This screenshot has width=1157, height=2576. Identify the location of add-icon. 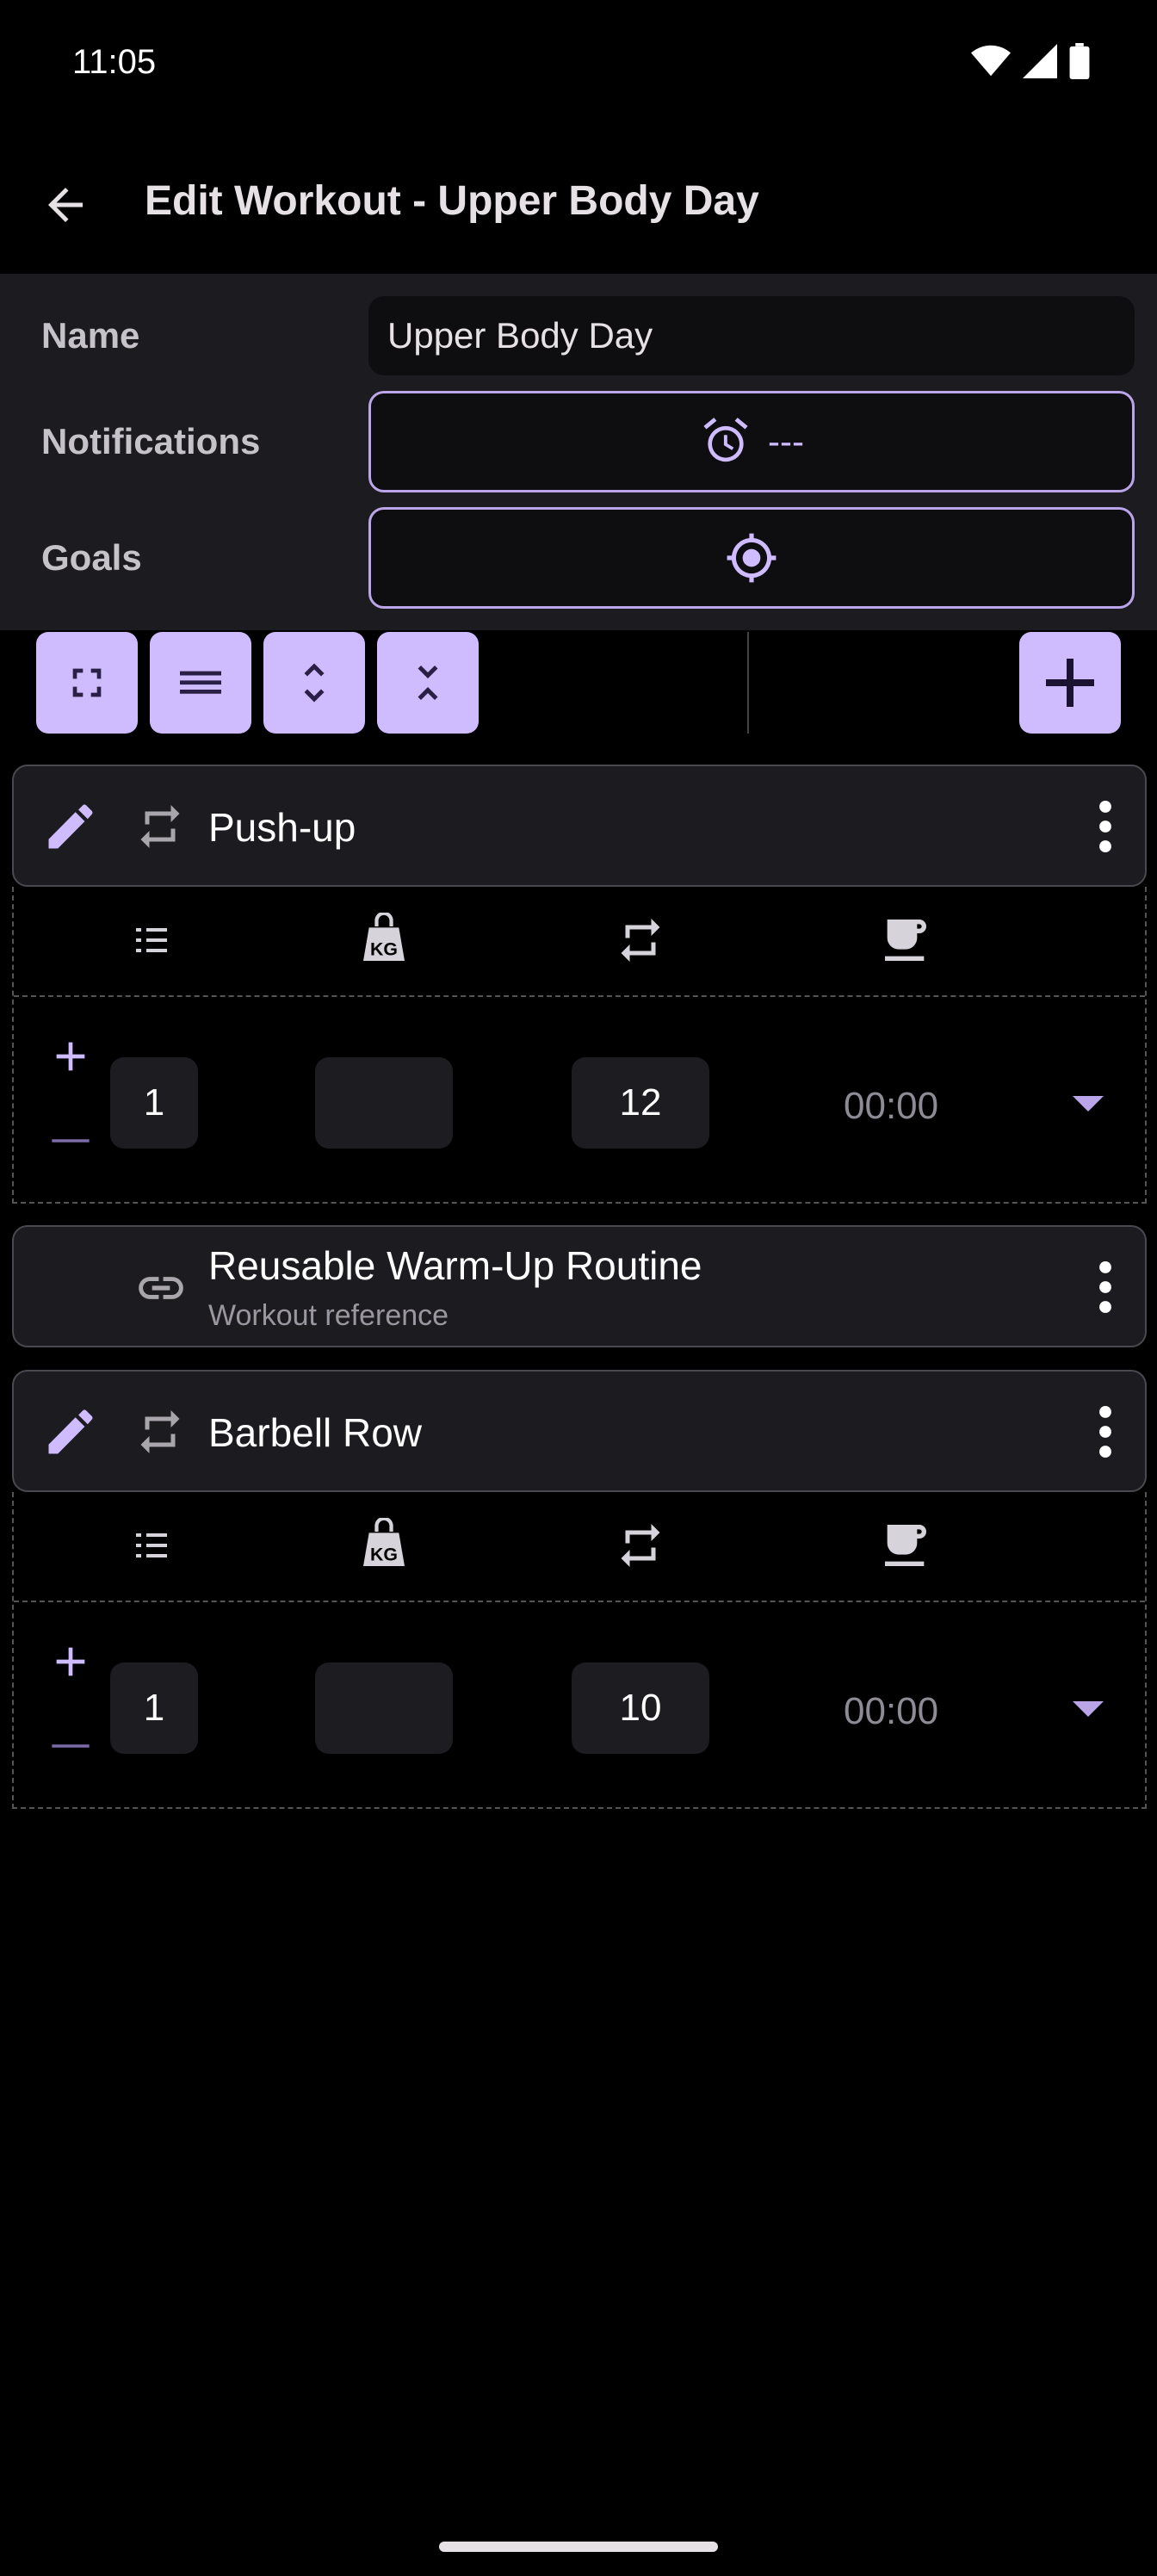
(1070, 683).